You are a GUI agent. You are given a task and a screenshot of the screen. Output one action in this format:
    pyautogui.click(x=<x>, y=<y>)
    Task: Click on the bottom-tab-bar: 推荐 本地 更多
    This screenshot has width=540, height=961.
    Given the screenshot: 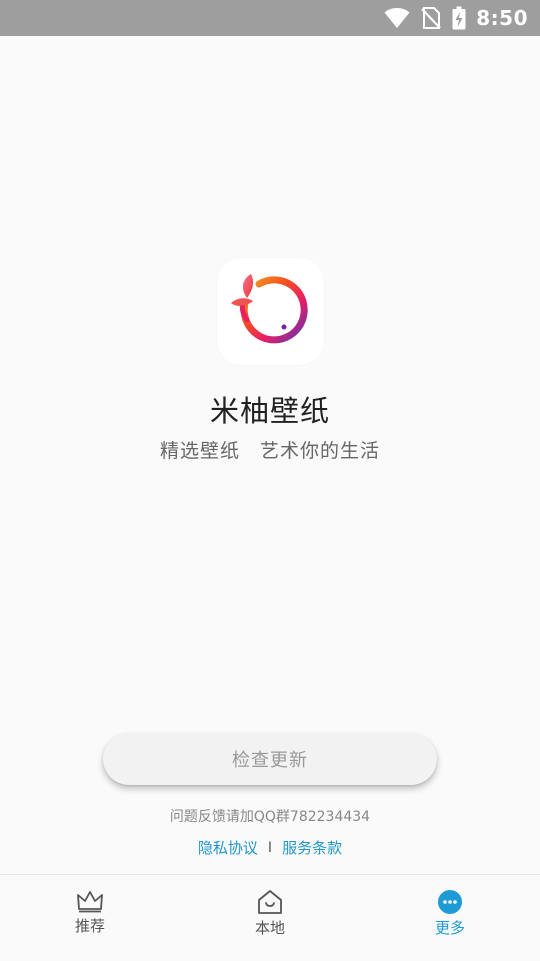 What is the action you would take?
    pyautogui.click(x=270, y=917)
    